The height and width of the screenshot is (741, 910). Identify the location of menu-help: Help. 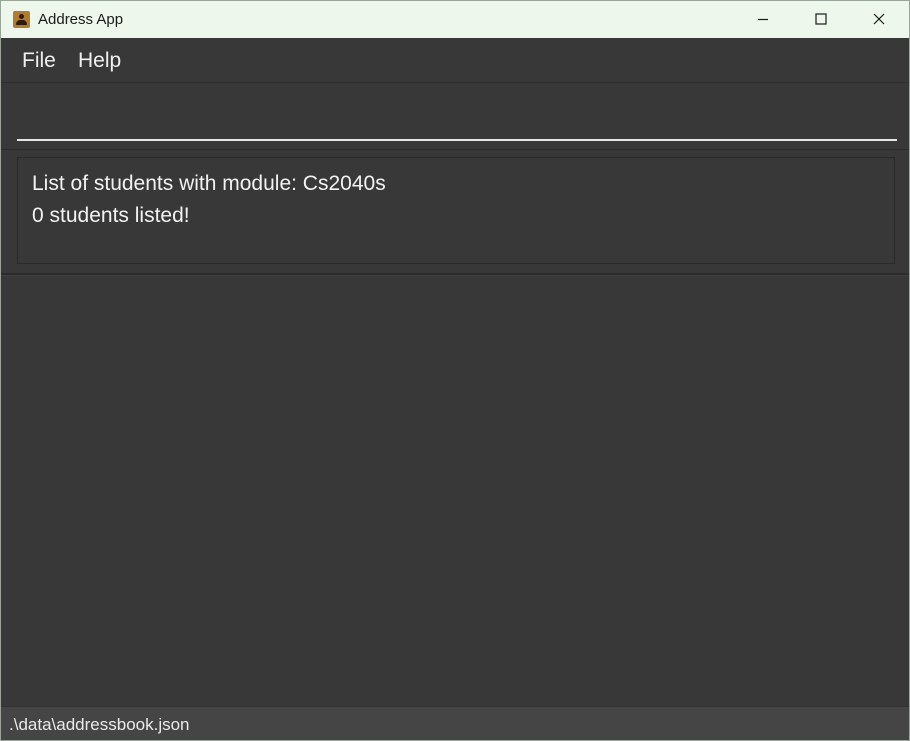
(99, 61).